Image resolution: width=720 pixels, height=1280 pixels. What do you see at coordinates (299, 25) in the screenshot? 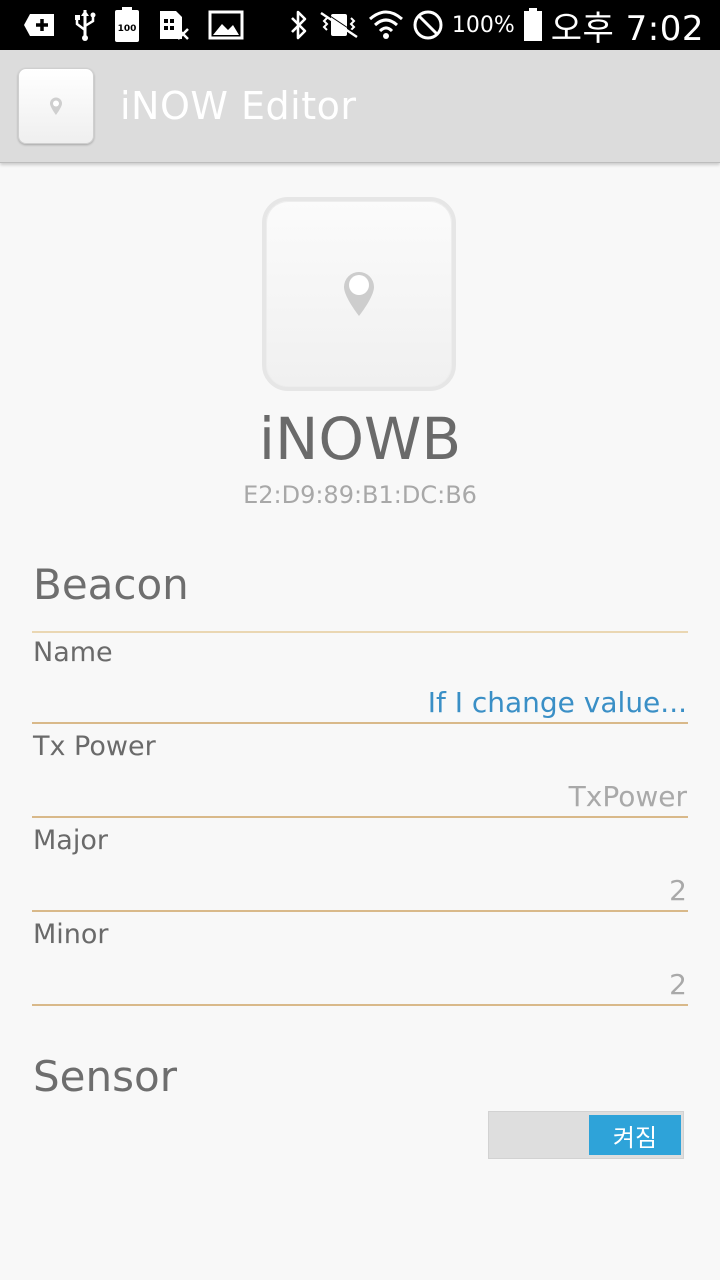
I see `bluetooth-icon` at bounding box center [299, 25].